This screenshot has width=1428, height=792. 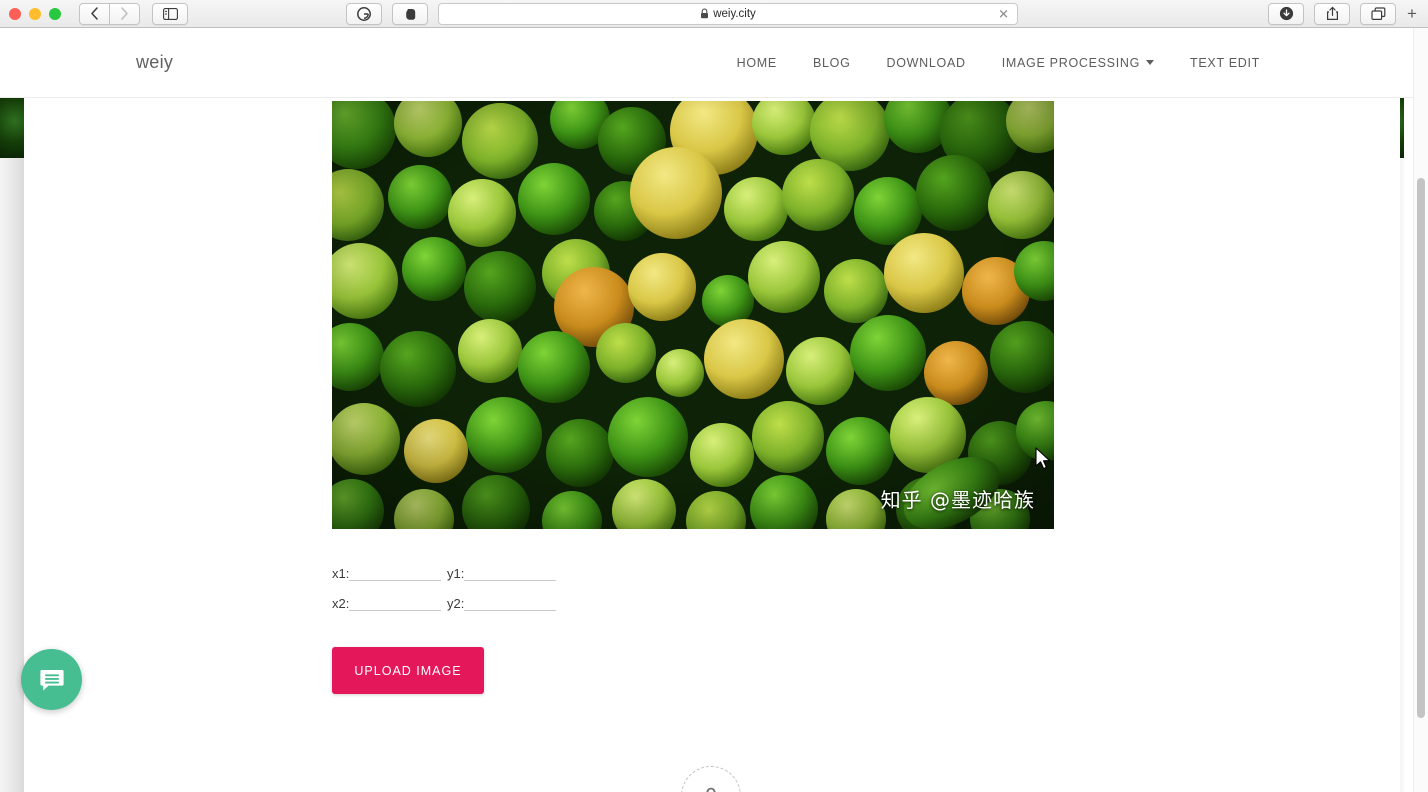 I want to click on nav-item-image-processing: IMAGE PROCESSING, so click(x=1078, y=62).